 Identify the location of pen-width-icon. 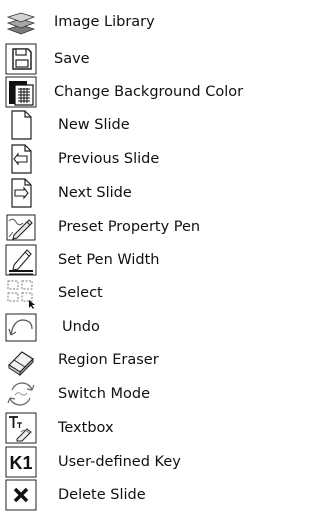
(21, 260).